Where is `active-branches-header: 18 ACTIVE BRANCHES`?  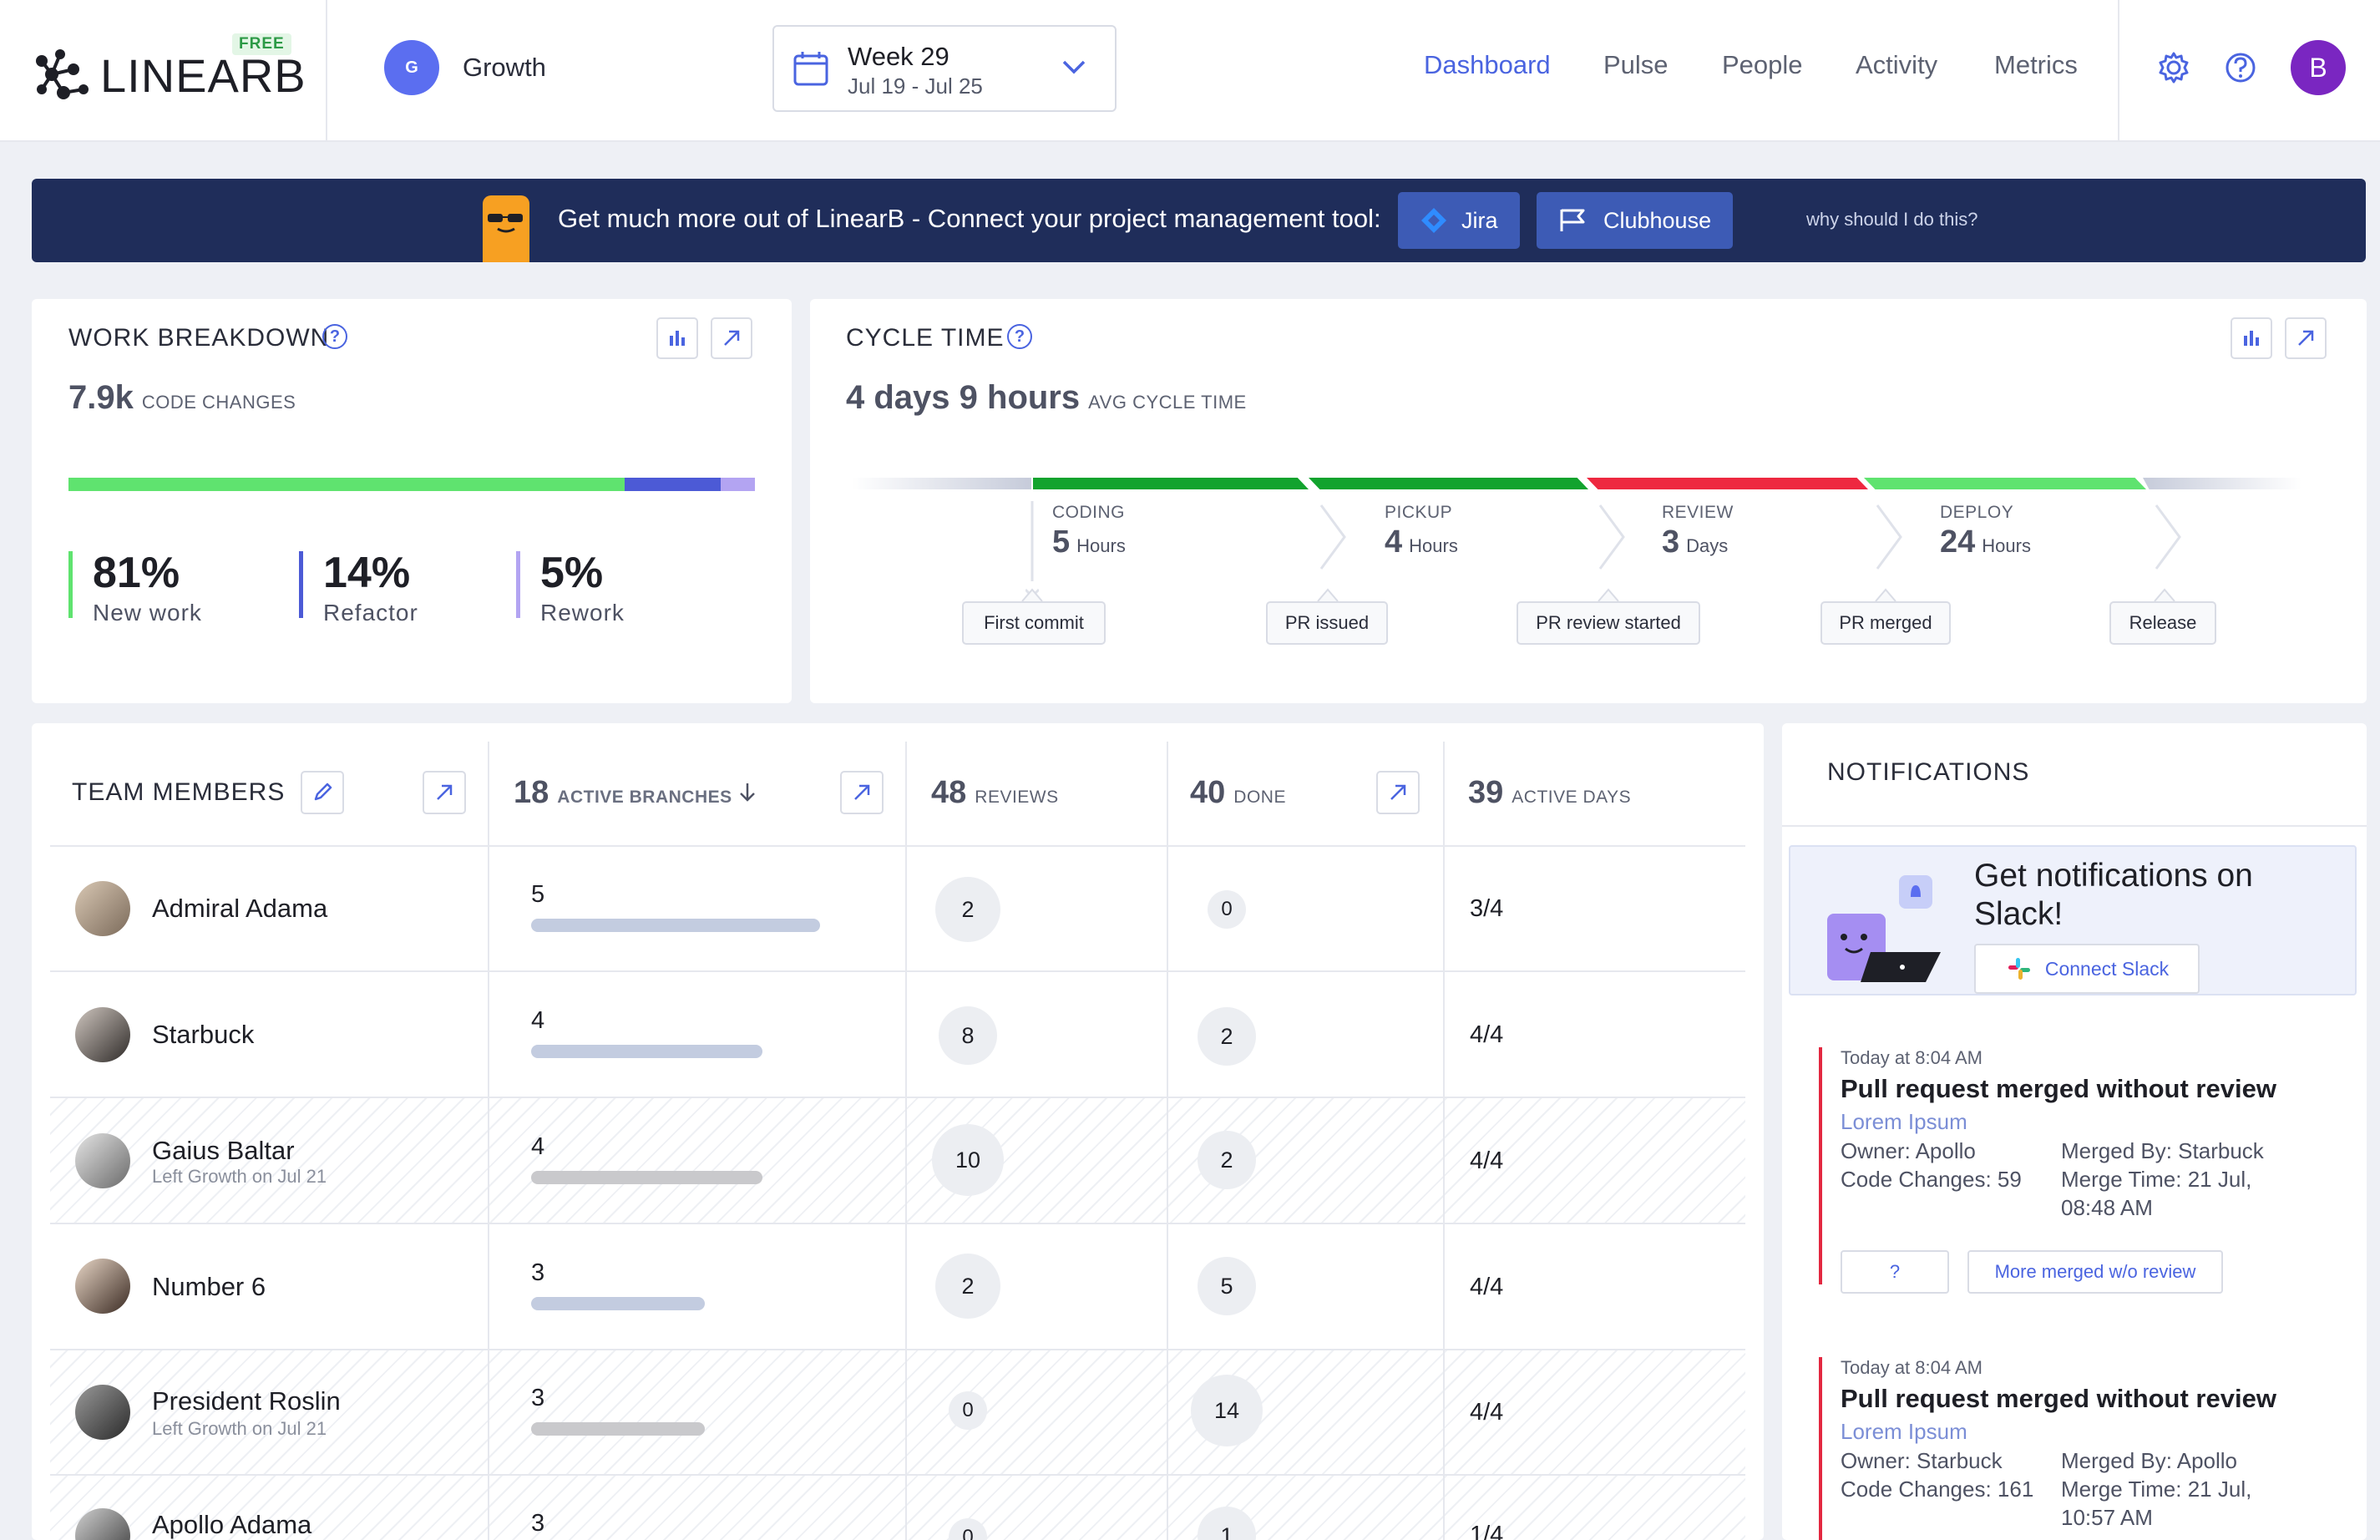 active-branches-header: 18 ACTIVE BRANCHES is located at coordinates (623, 793).